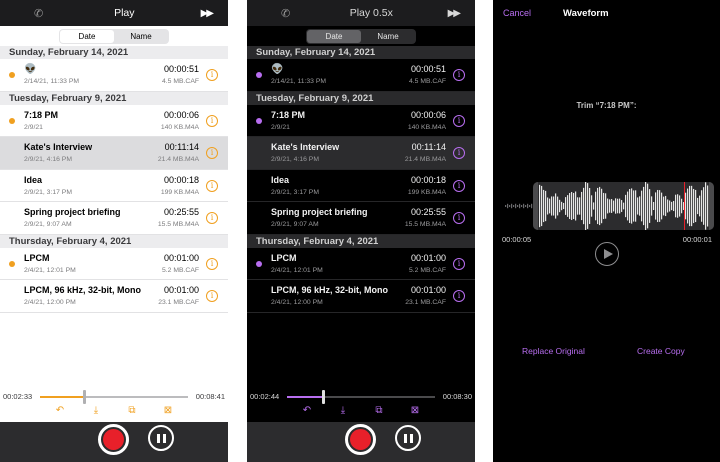 The height and width of the screenshot is (462, 720). What do you see at coordinates (265, 396) in the screenshot?
I see `elapsed-time: 00:02:44` at bounding box center [265, 396].